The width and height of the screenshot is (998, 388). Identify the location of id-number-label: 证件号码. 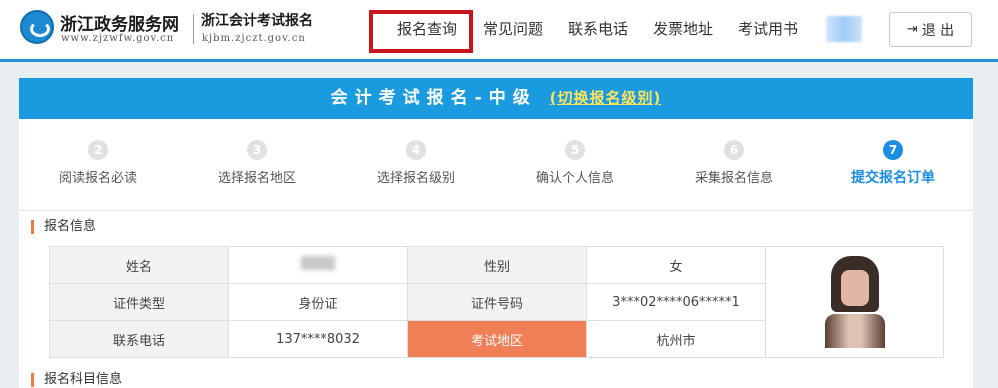
(497, 302).